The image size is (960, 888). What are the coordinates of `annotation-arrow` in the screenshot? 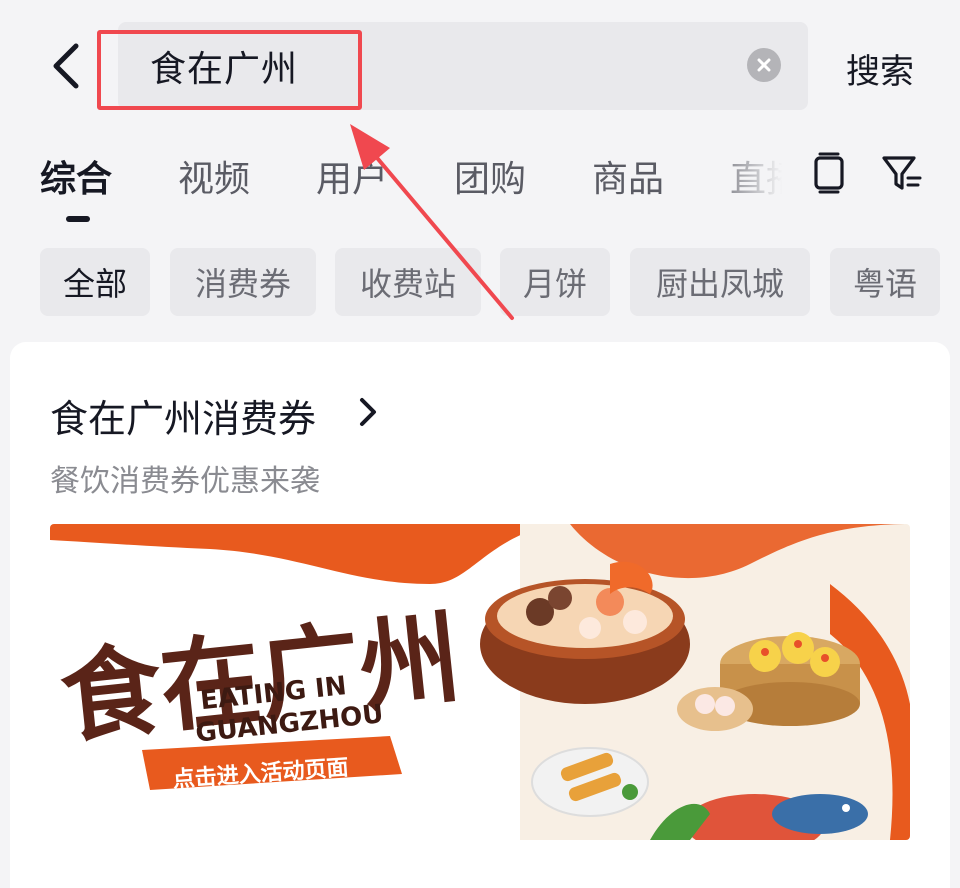 It's located at (432, 222).